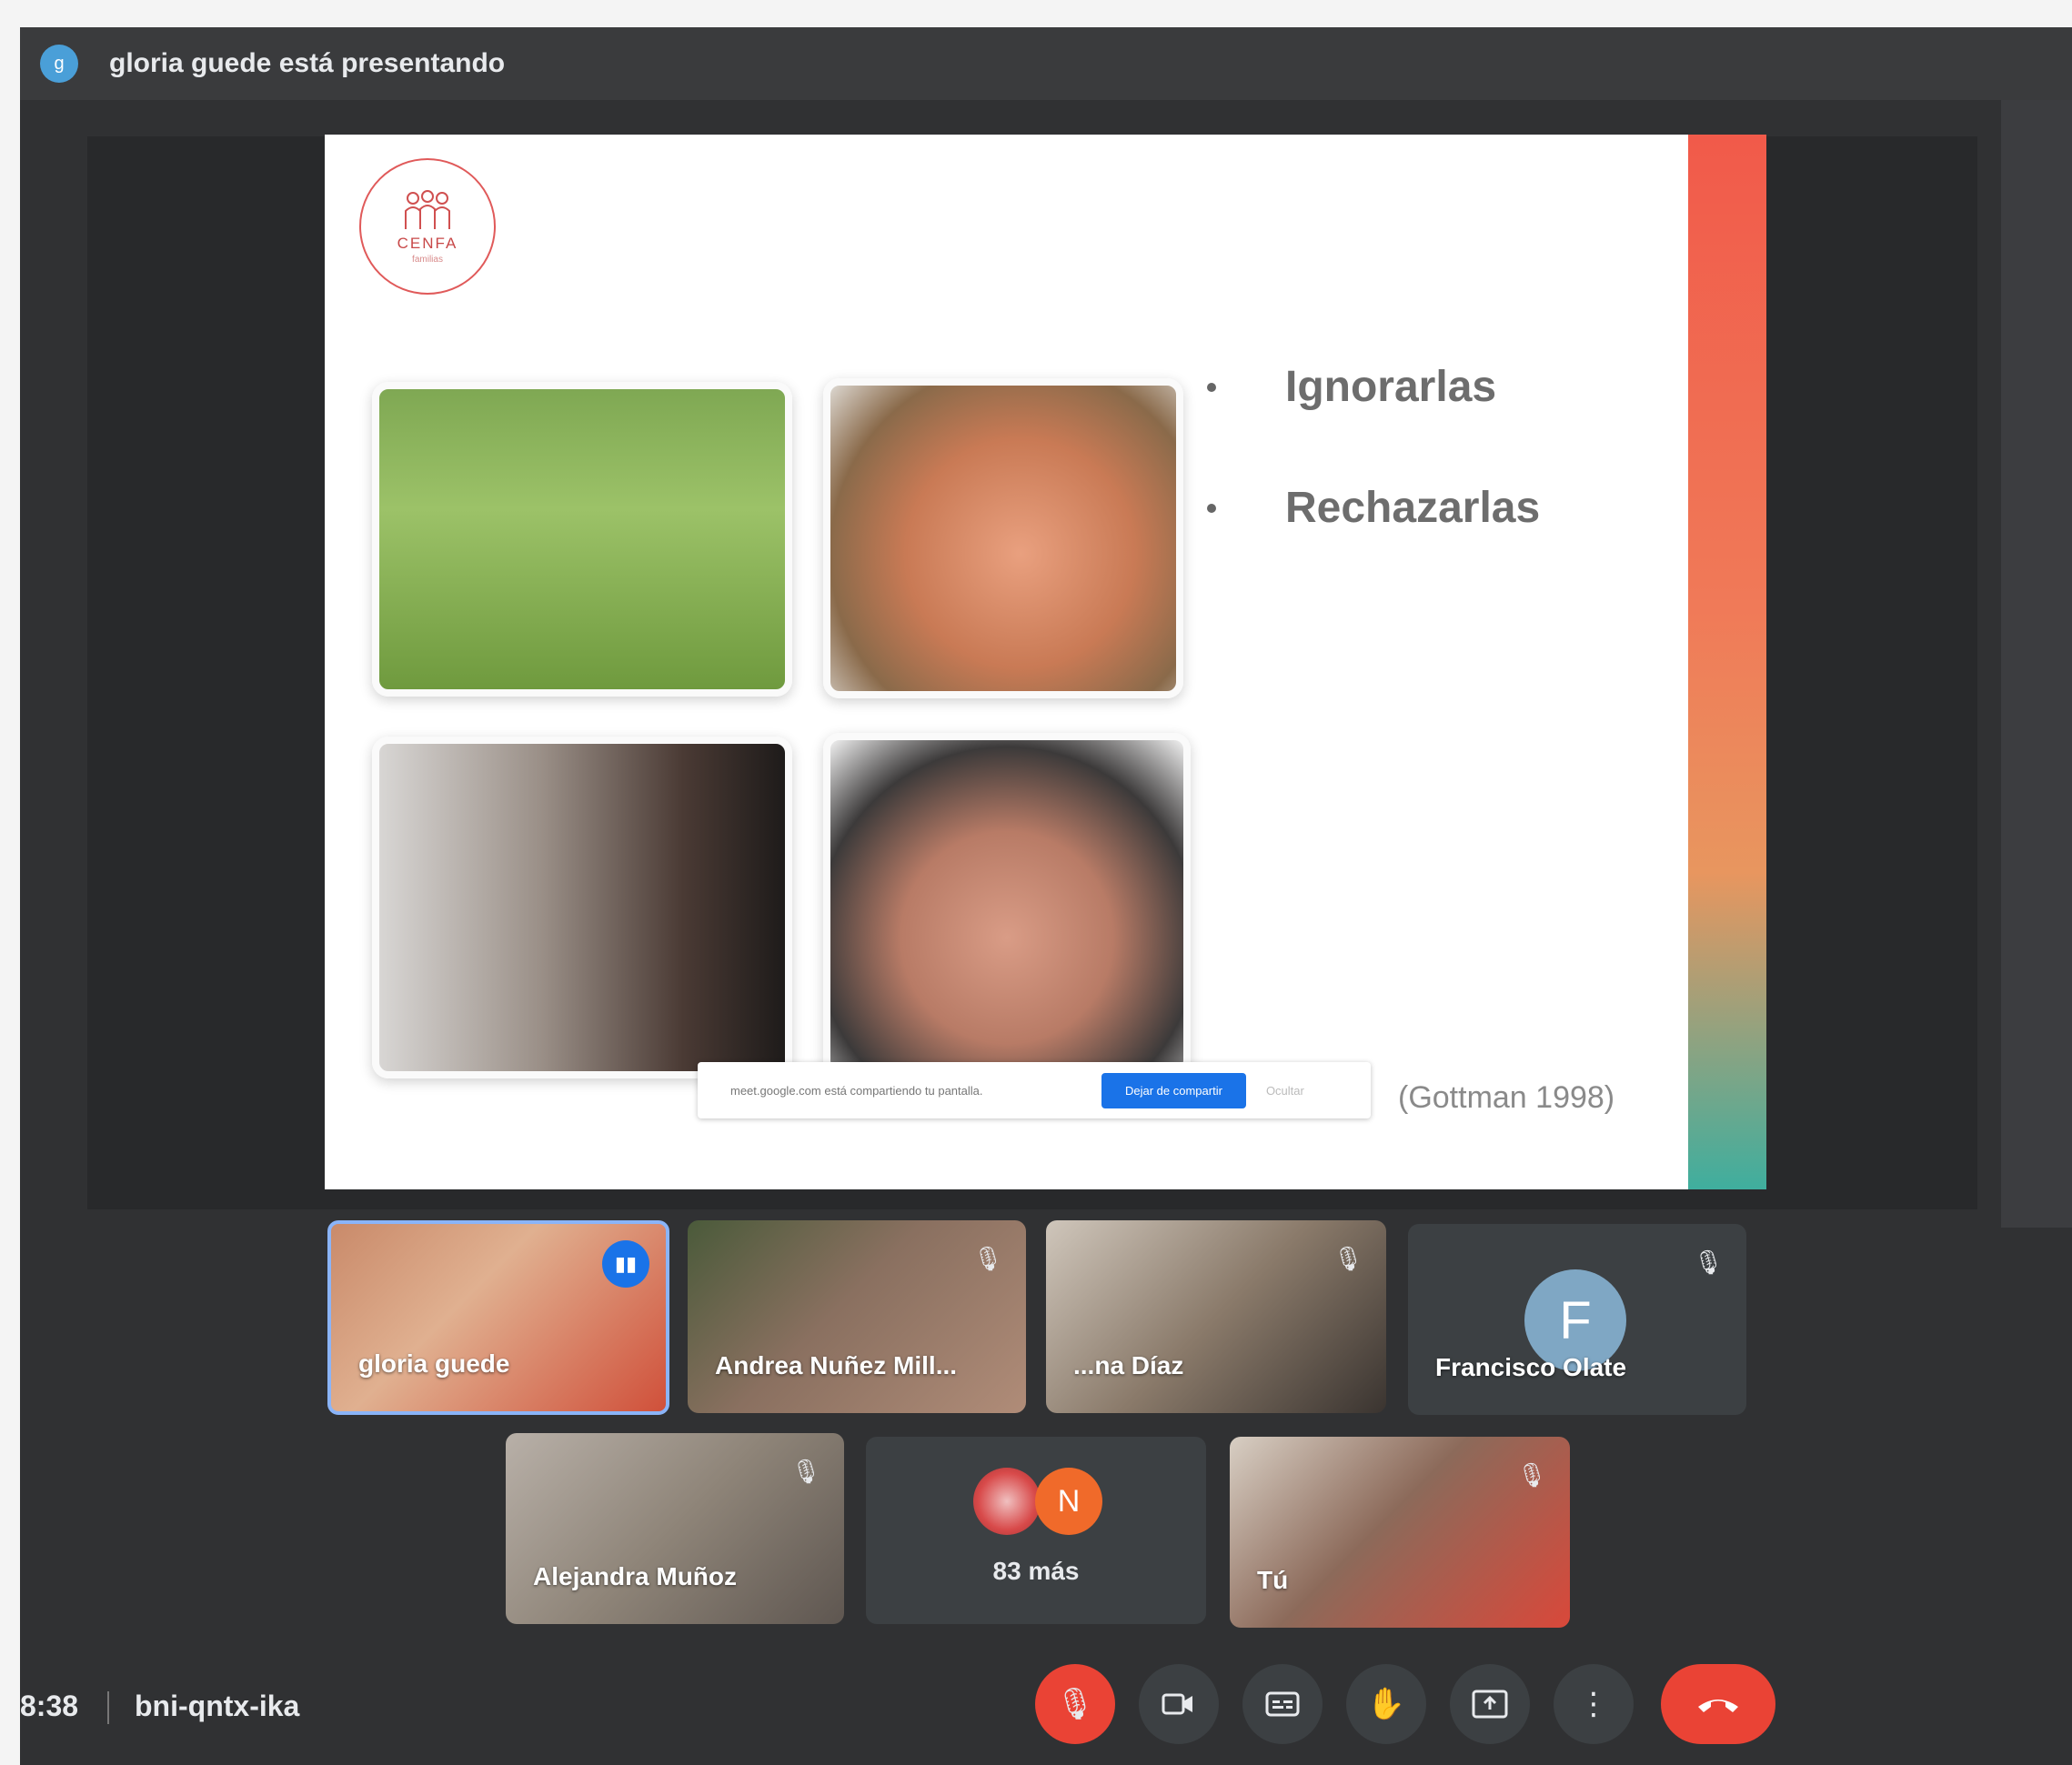 The width and height of the screenshot is (2072, 1765). I want to click on stop-sharing-button: Dejar de compartir, so click(1173, 1090).